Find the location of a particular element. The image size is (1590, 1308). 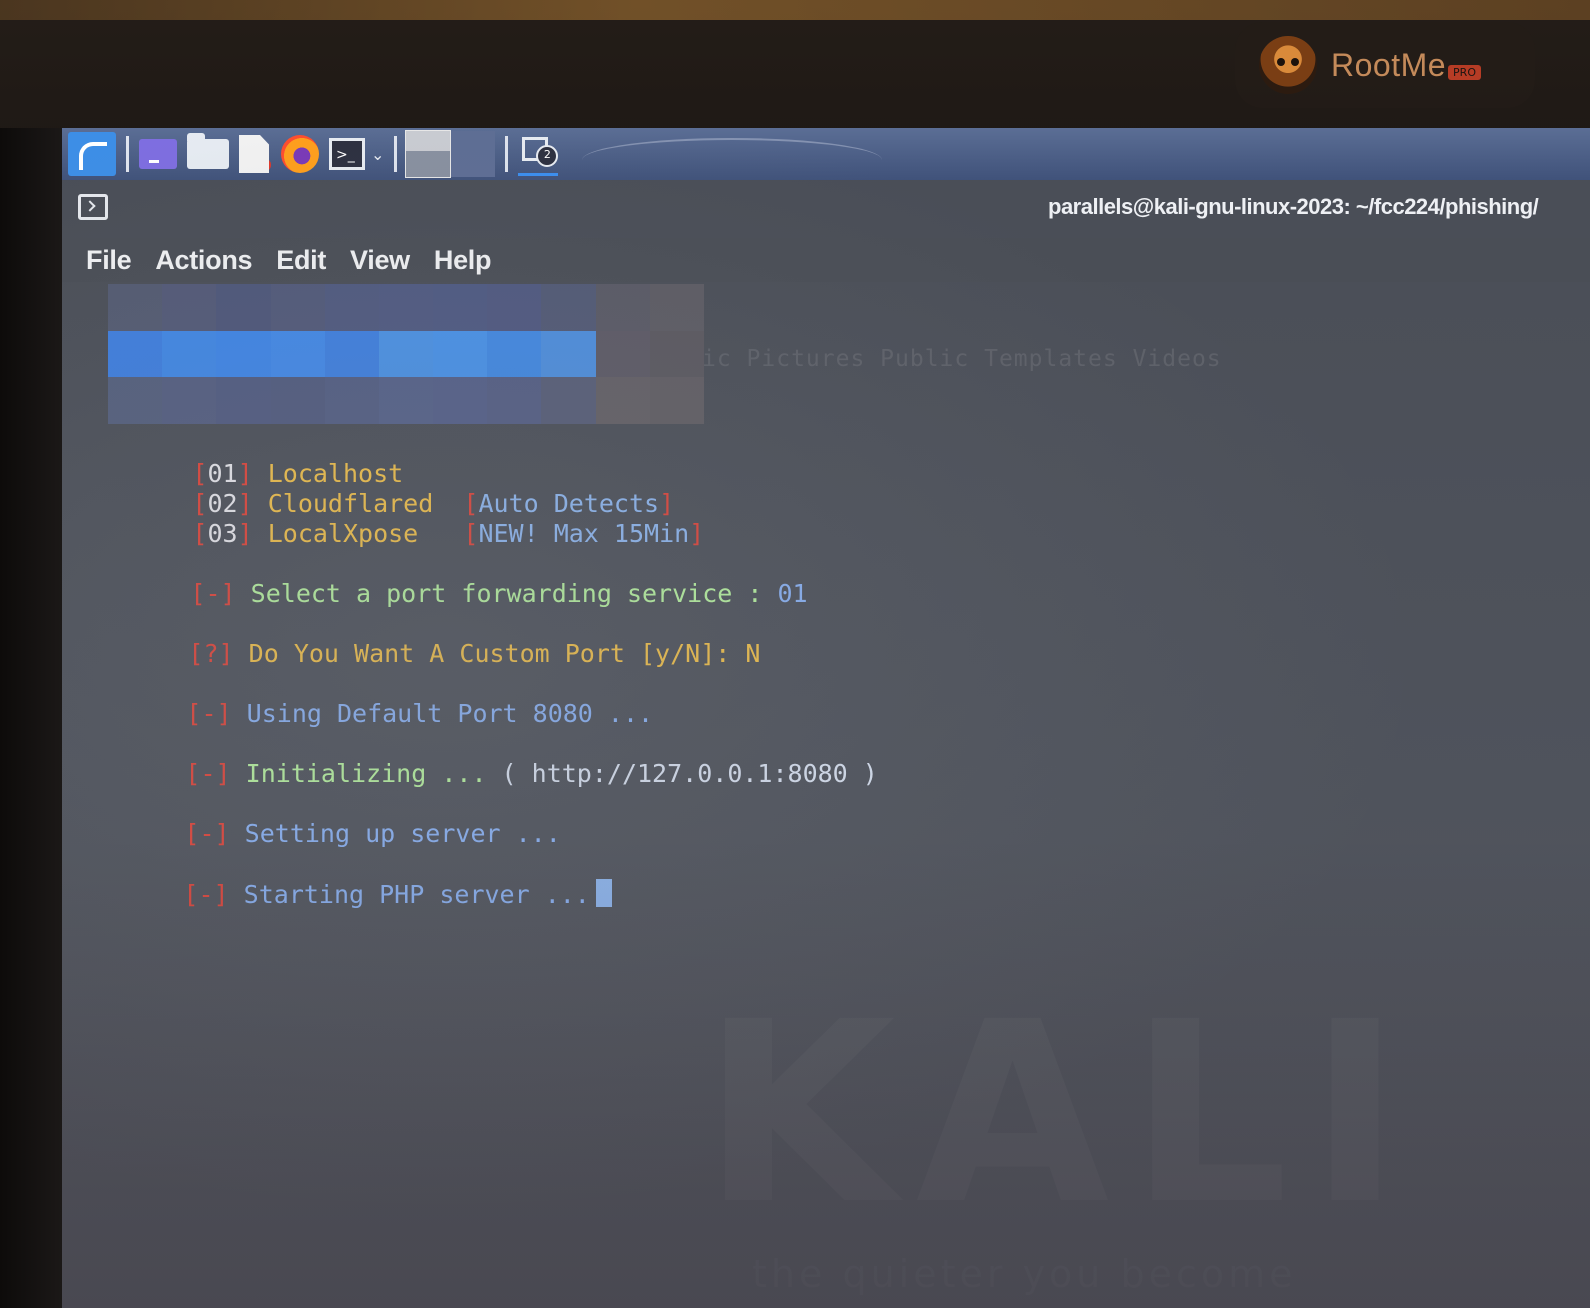

terminal-button: >_ ⌄ is located at coordinates (356, 154).